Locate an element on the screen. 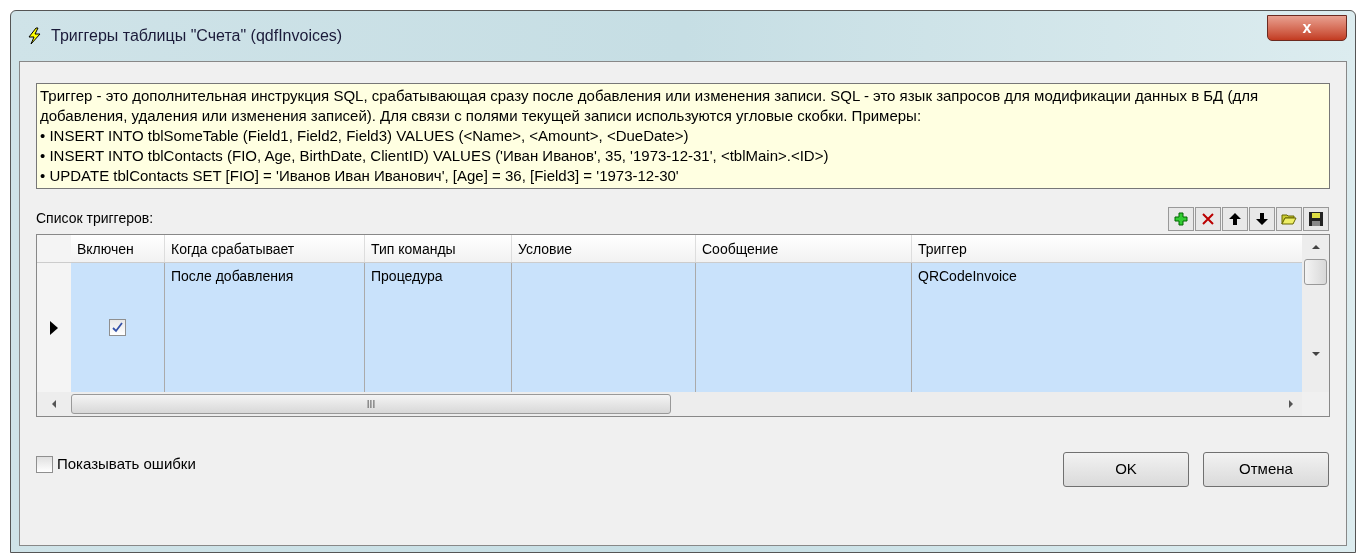  column-header: Включен is located at coordinates (118, 248).